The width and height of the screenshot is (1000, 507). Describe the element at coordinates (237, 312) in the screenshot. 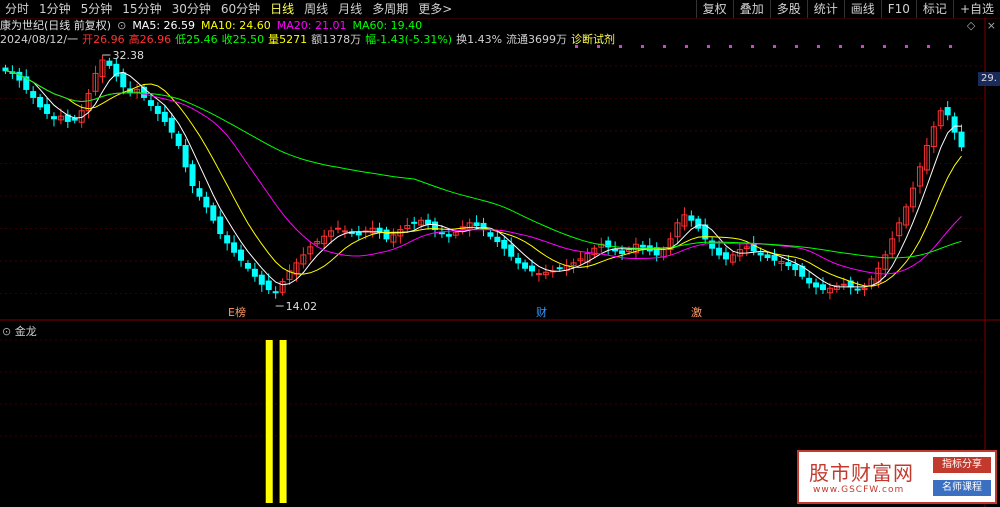

I see `event-mark-1: E榜` at that location.